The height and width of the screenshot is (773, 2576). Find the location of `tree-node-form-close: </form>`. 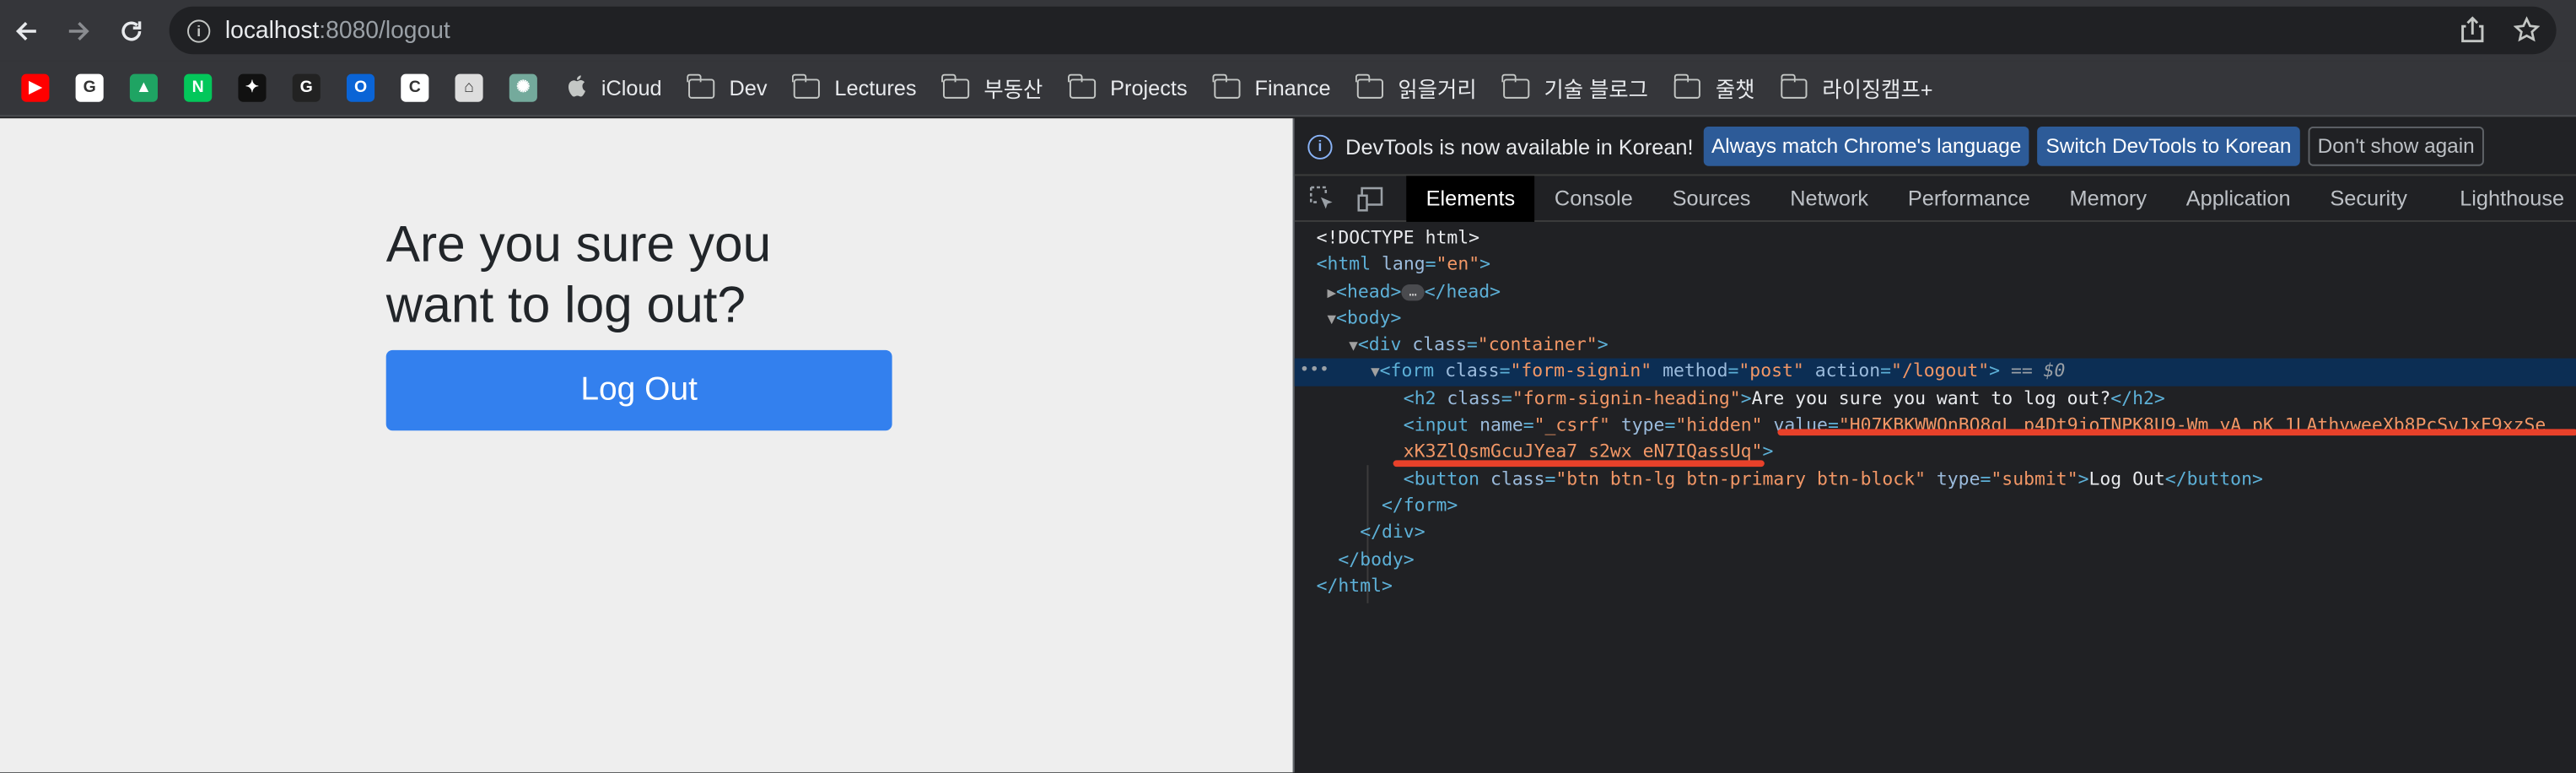

tree-node-form-close: </form> is located at coordinates (1935, 507).